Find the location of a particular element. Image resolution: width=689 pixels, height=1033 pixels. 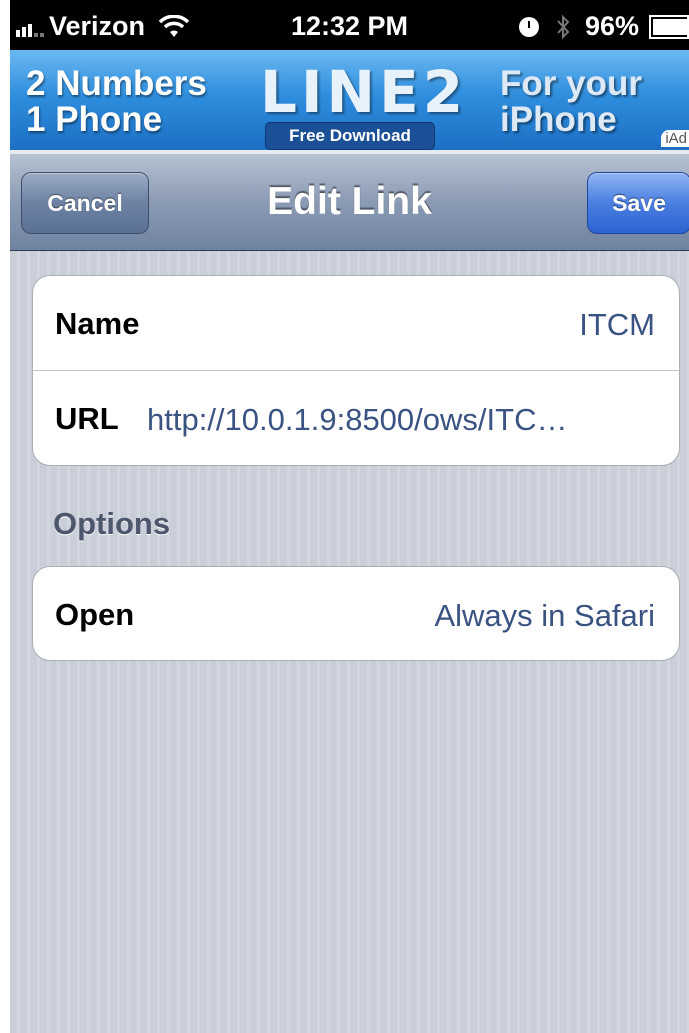

ad-logo: LINE2 is located at coordinates (364, 92).